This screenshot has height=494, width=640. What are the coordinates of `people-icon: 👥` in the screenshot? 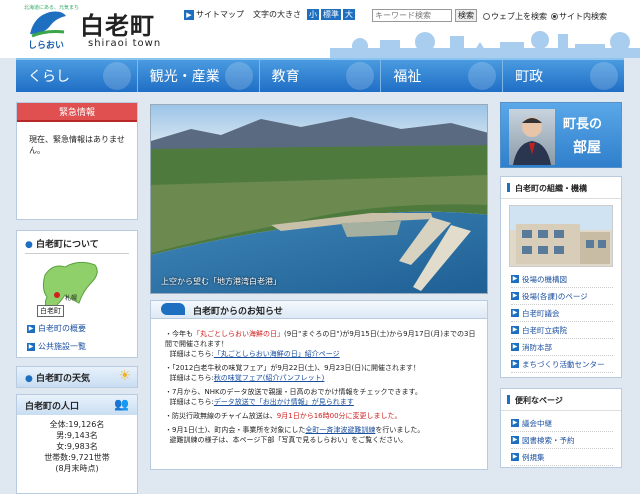 It's located at (121, 404).